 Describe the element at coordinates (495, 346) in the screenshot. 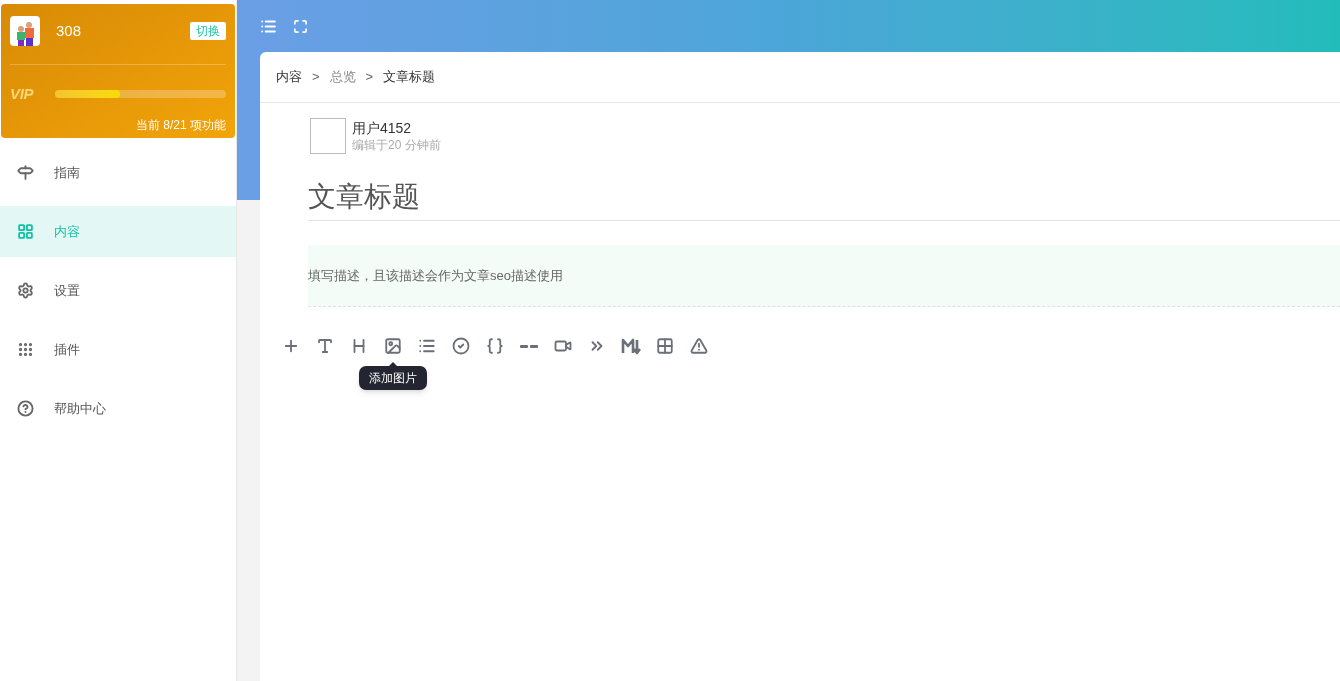

I see `braces-icon` at that location.